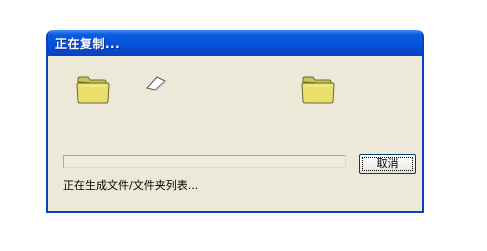 This screenshot has width=487, height=251. I want to click on source-folder-icon, so click(93, 90).